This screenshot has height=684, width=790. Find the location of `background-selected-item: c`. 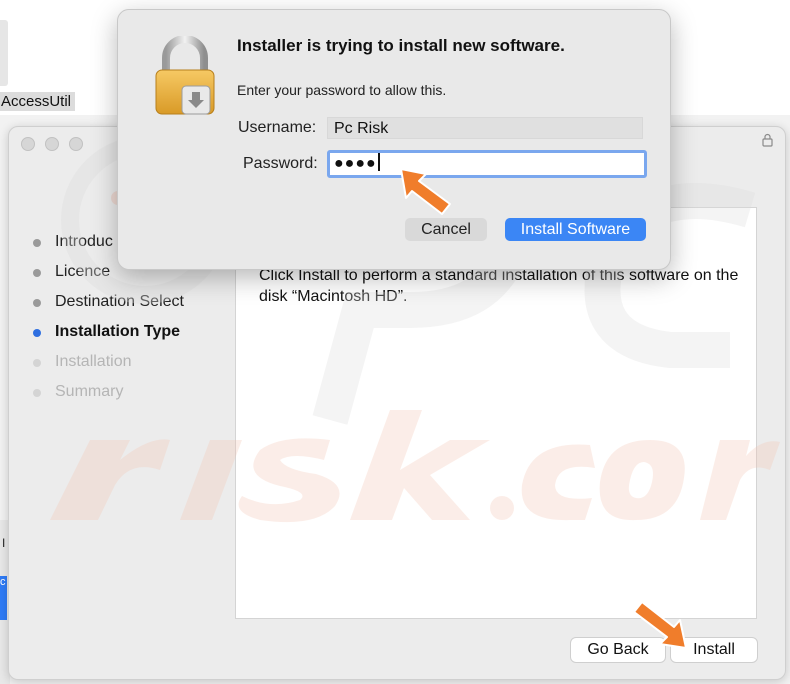

background-selected-item: c is located at coordinates (3, 598).